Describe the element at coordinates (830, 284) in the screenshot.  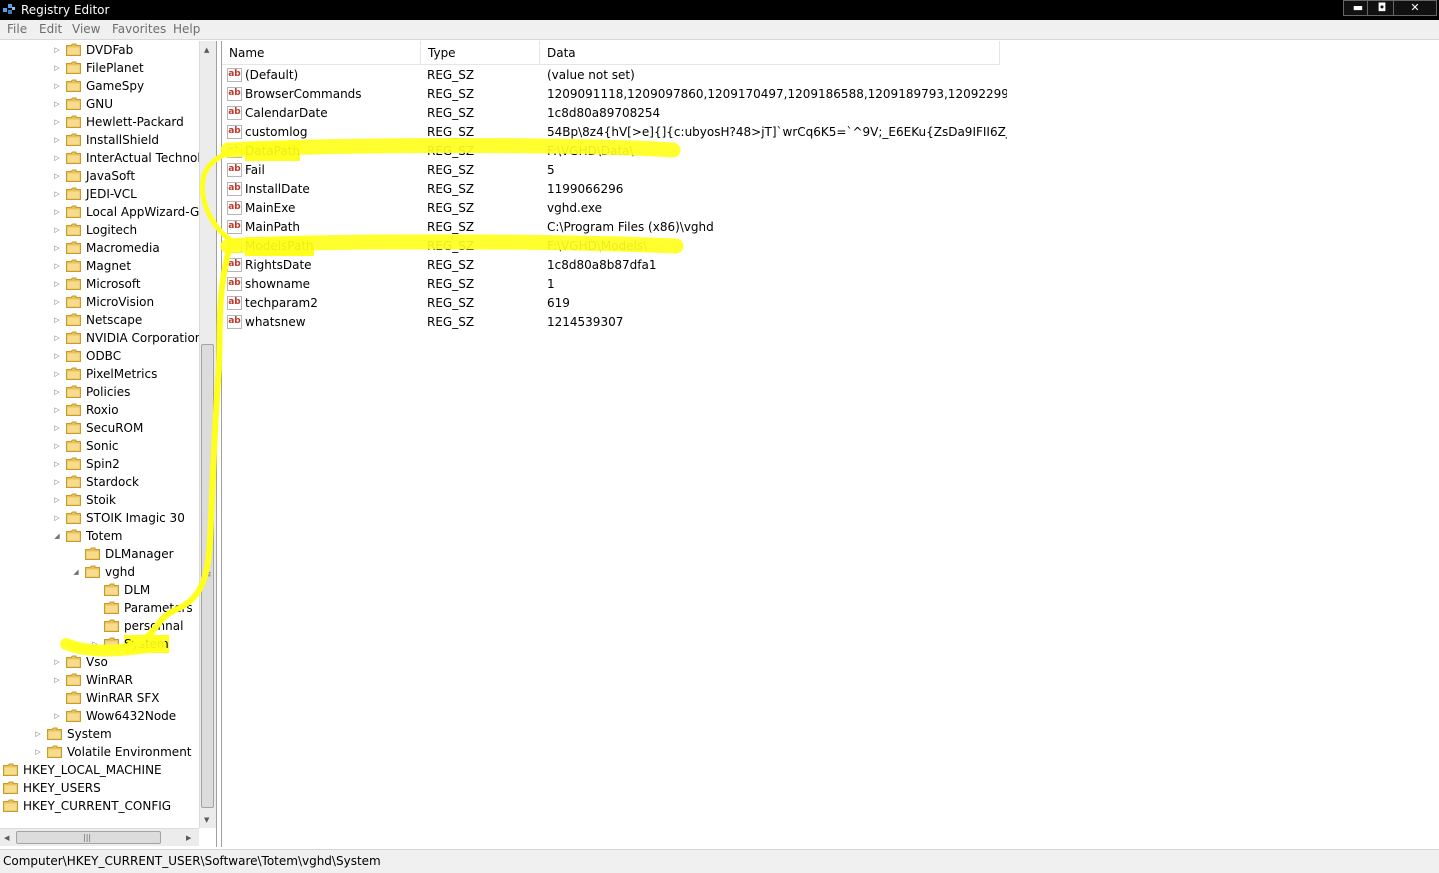
I see `value-row: ab showname REG_SZ 1` at that location.